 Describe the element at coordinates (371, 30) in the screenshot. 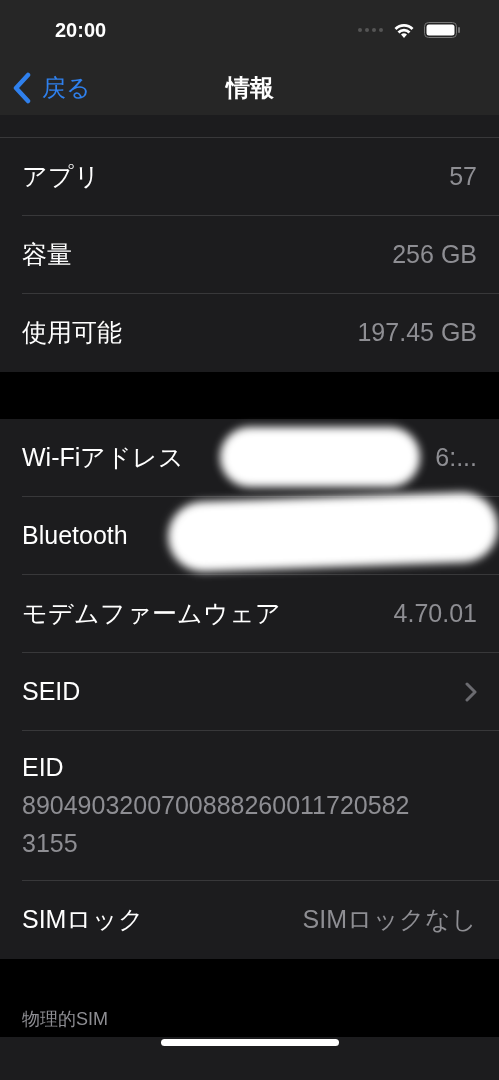

I see `signal-icon` at that location.